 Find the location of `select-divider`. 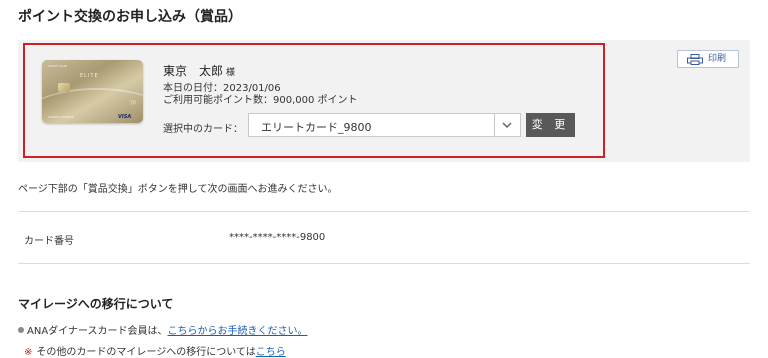

select-divider is located at coordinates (494, 125).